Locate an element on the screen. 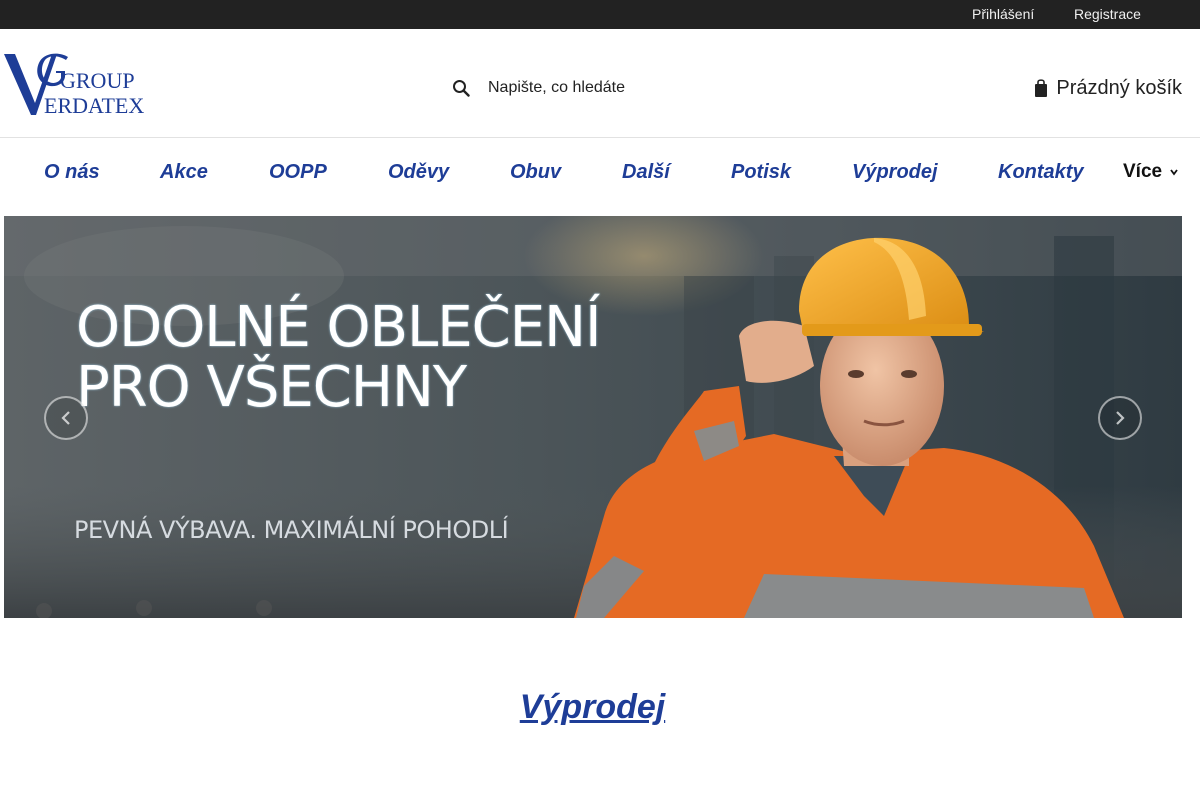  hero-headline-line-2: PRO VŠECHNY is located at coordinates (271, 387).